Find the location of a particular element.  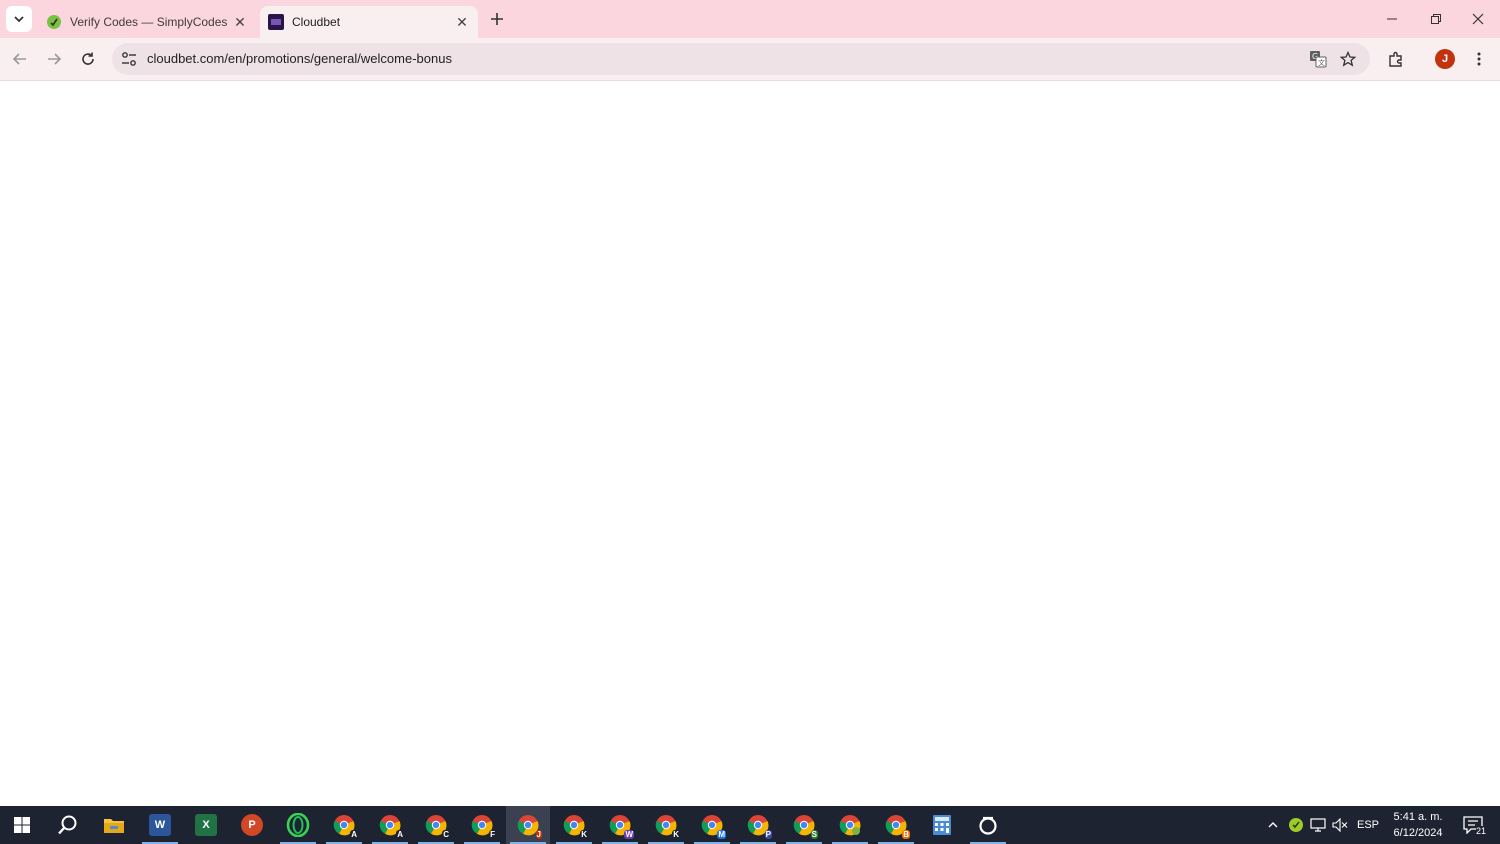

taskbar-search-button is located at coordinates (68, 825).